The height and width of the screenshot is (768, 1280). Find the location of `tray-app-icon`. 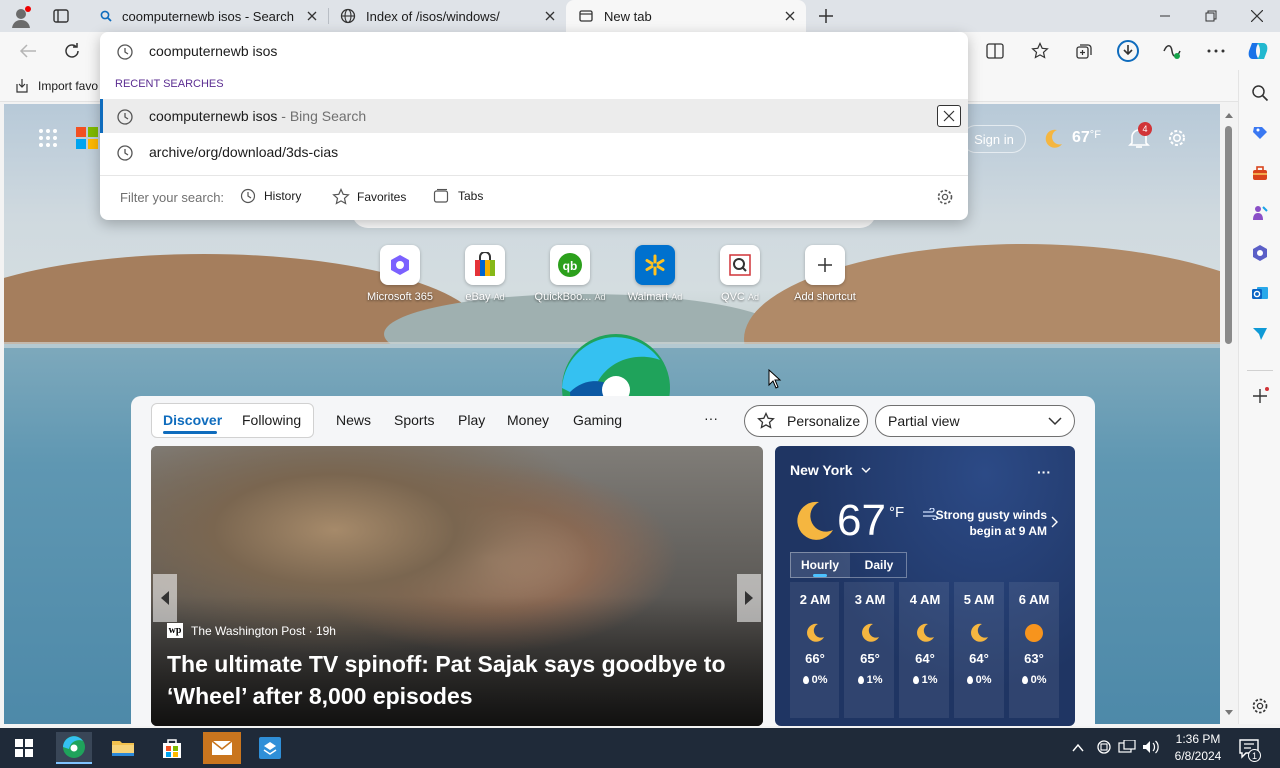

tray-app-icon is located at coordinates (1104, 747).